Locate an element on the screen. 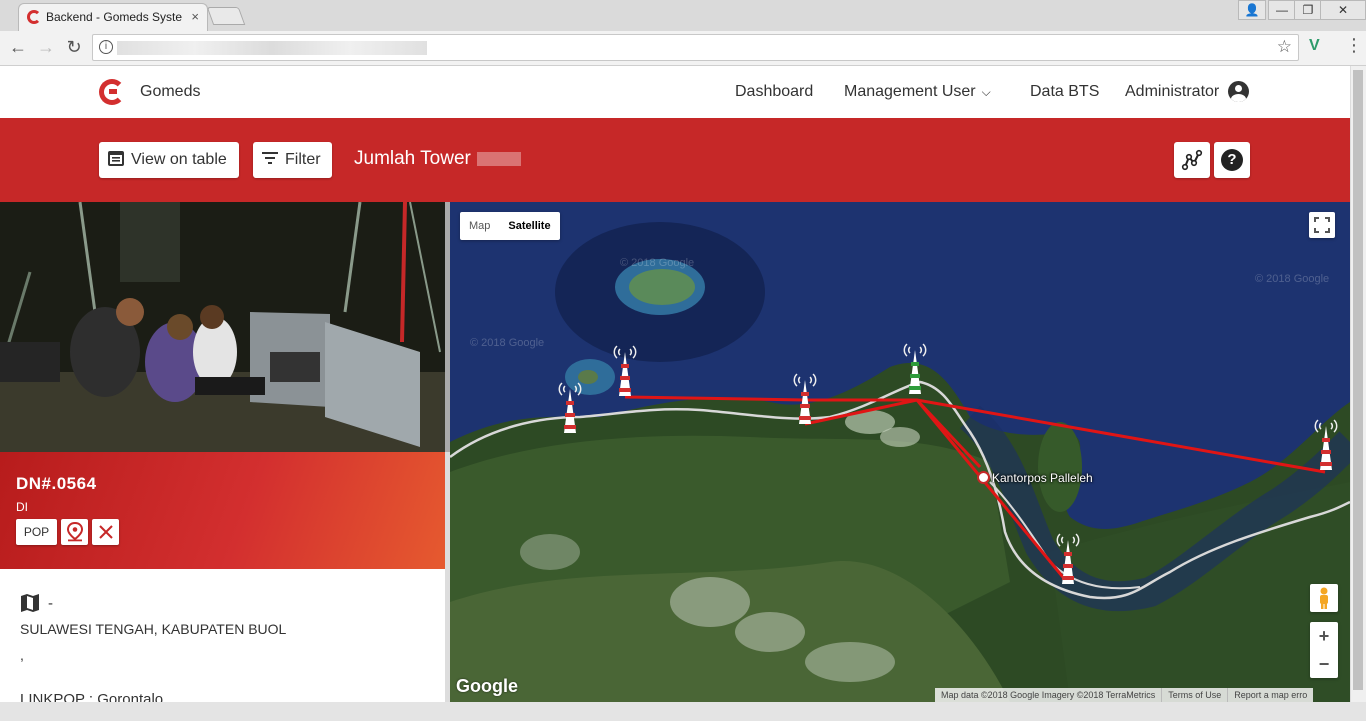 The height and width of the screenshot is (721, 1366). view-on-table-label: View on table is located at coordinates (179, 159).